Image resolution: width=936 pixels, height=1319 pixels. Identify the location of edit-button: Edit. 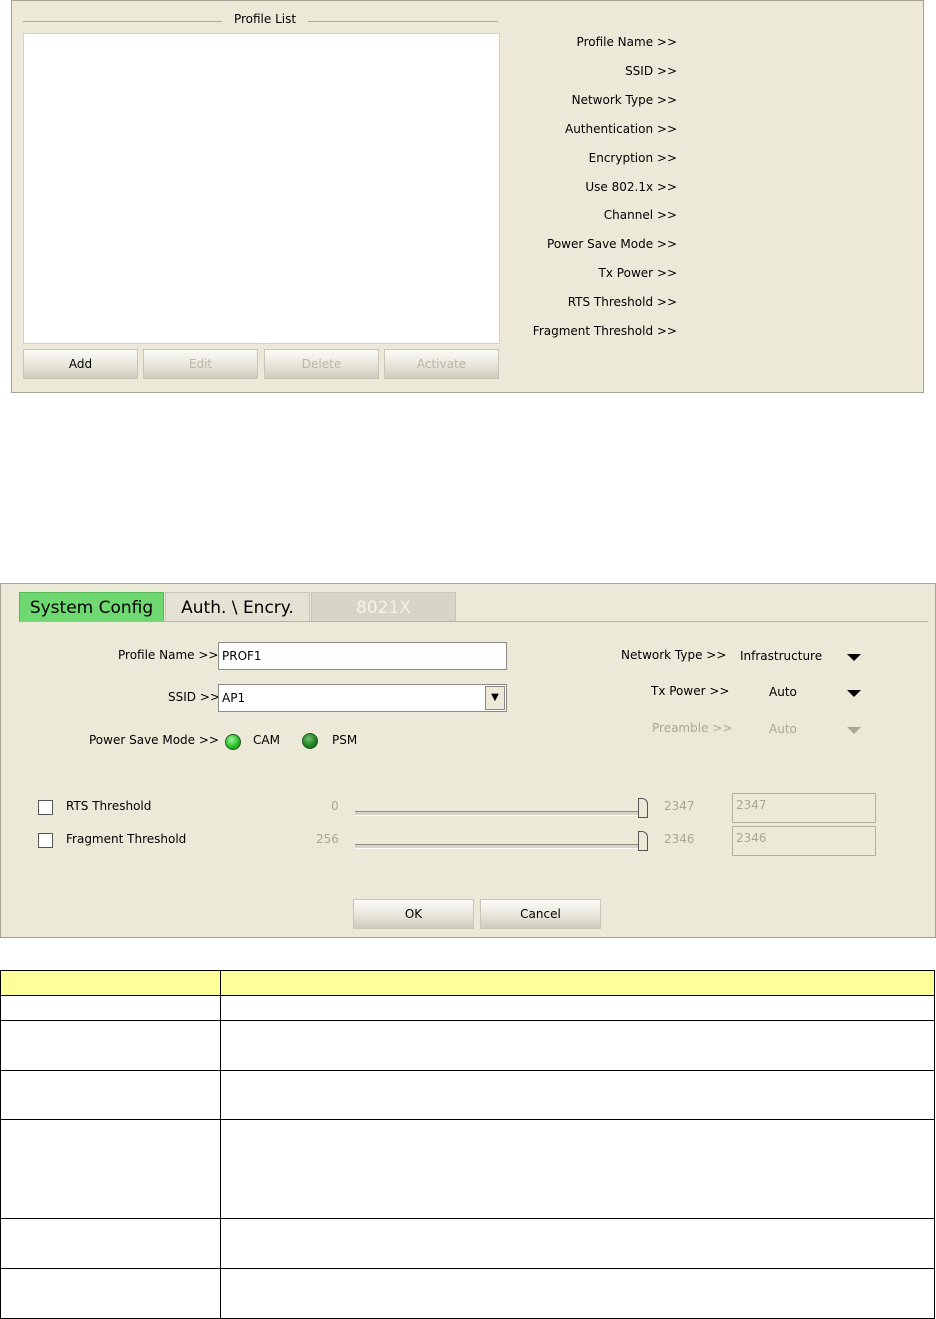
(200, 364).